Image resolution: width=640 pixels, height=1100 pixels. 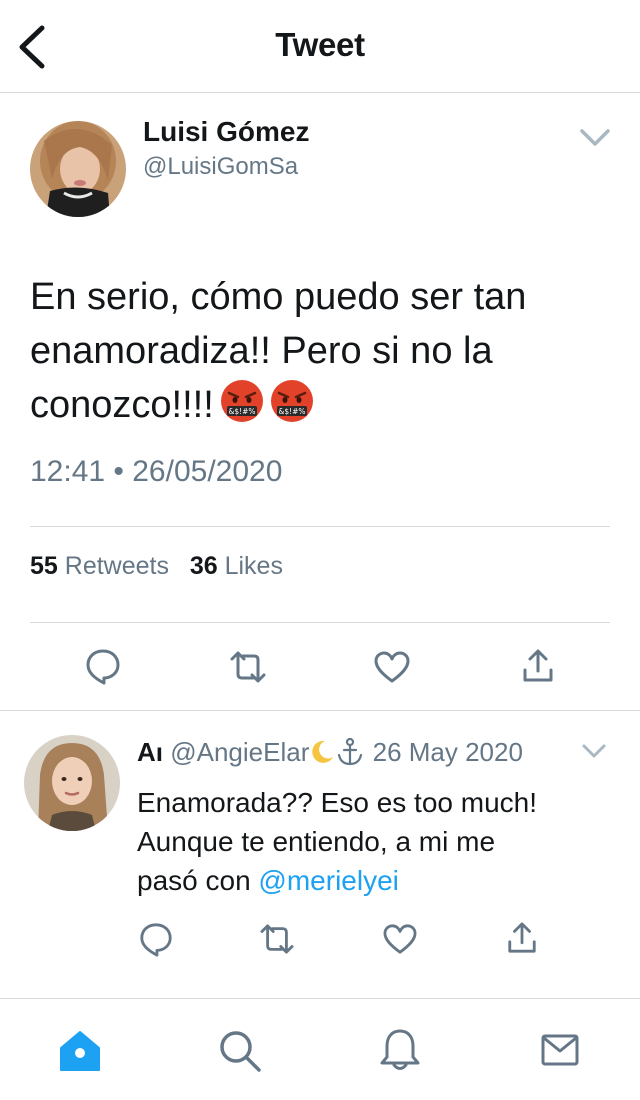 I want to click on reply-text-line: Aunque te entiendo, a mi me, so click(x=316, y=841).